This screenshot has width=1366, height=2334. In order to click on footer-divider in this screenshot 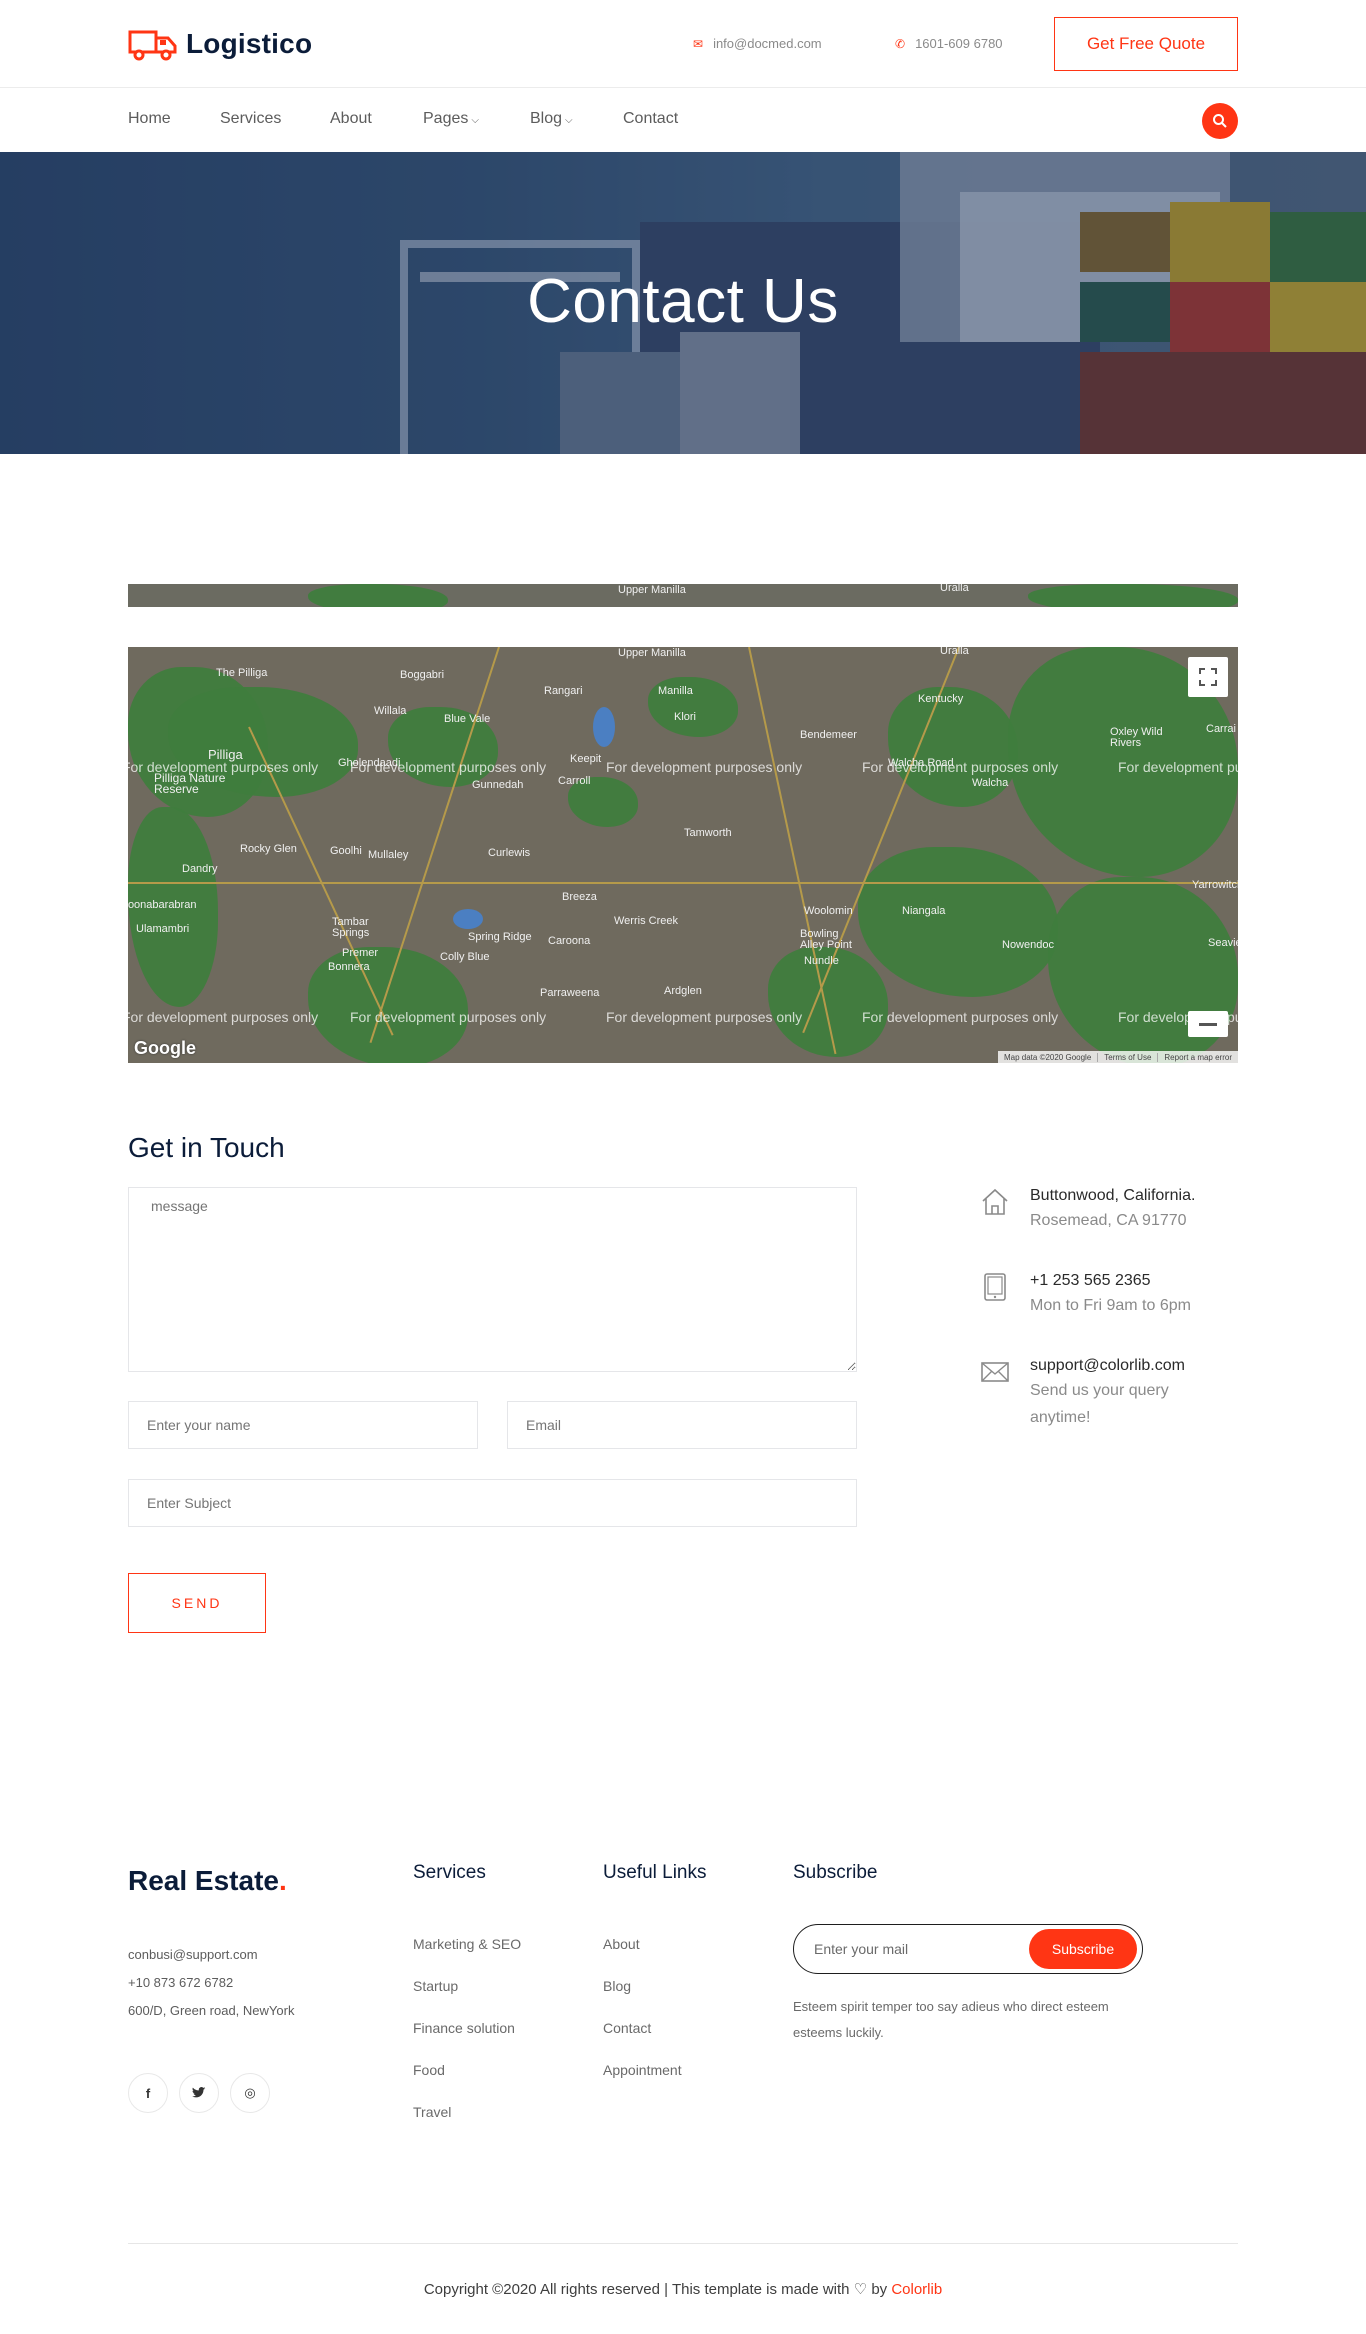, I will do `click(683, 2243)`.